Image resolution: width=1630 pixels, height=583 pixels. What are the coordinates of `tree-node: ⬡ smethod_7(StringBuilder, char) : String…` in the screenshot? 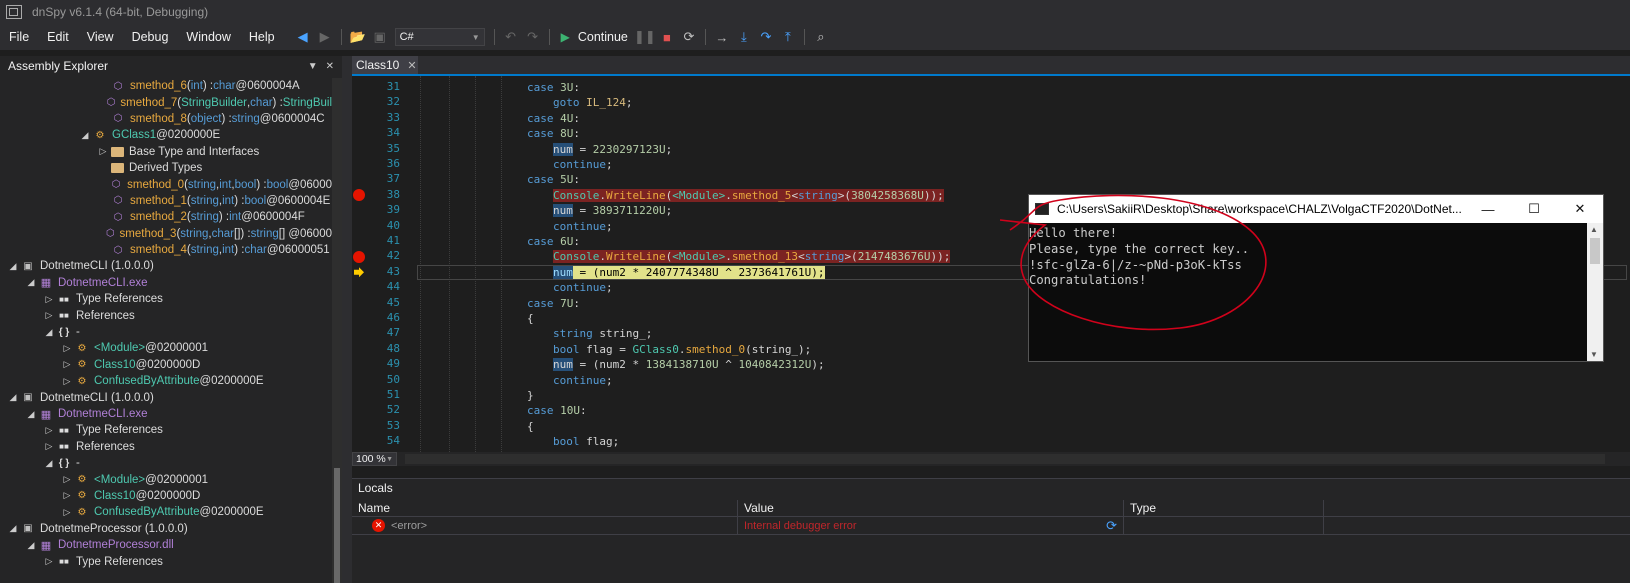 It's located at (166, 102).